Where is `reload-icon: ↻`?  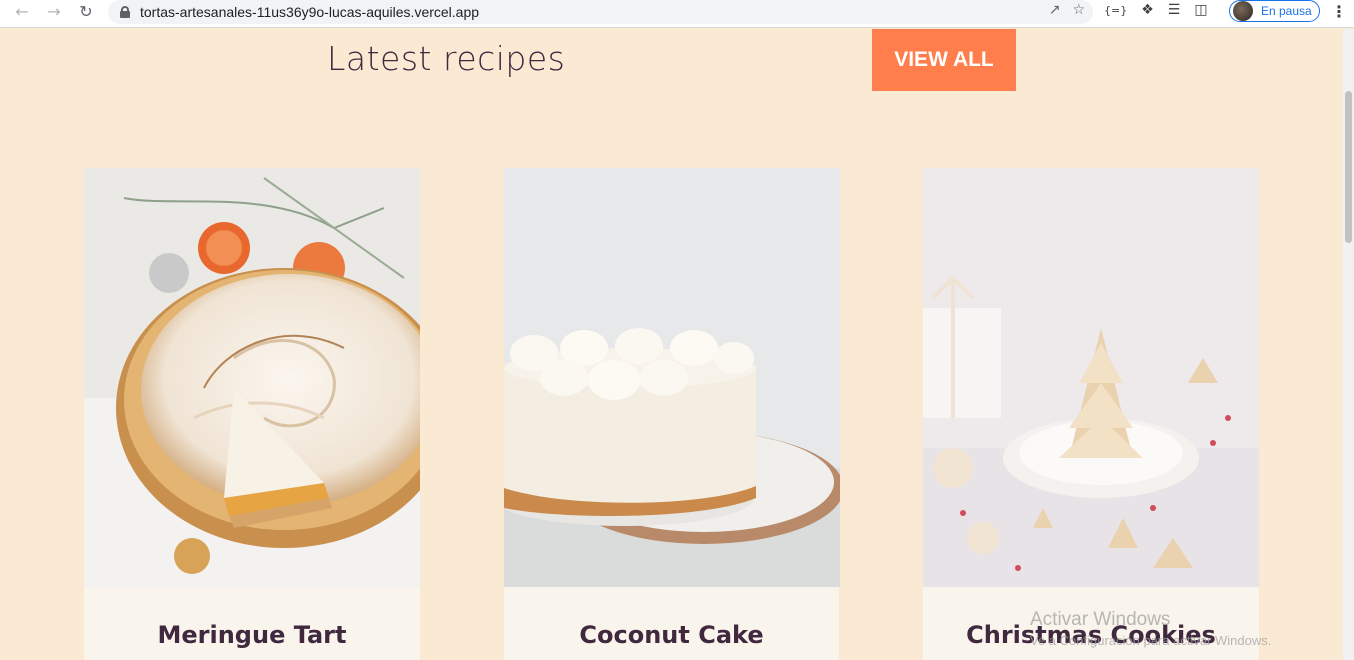 reload-icon: ↻ is located at coordinates (86, 11).